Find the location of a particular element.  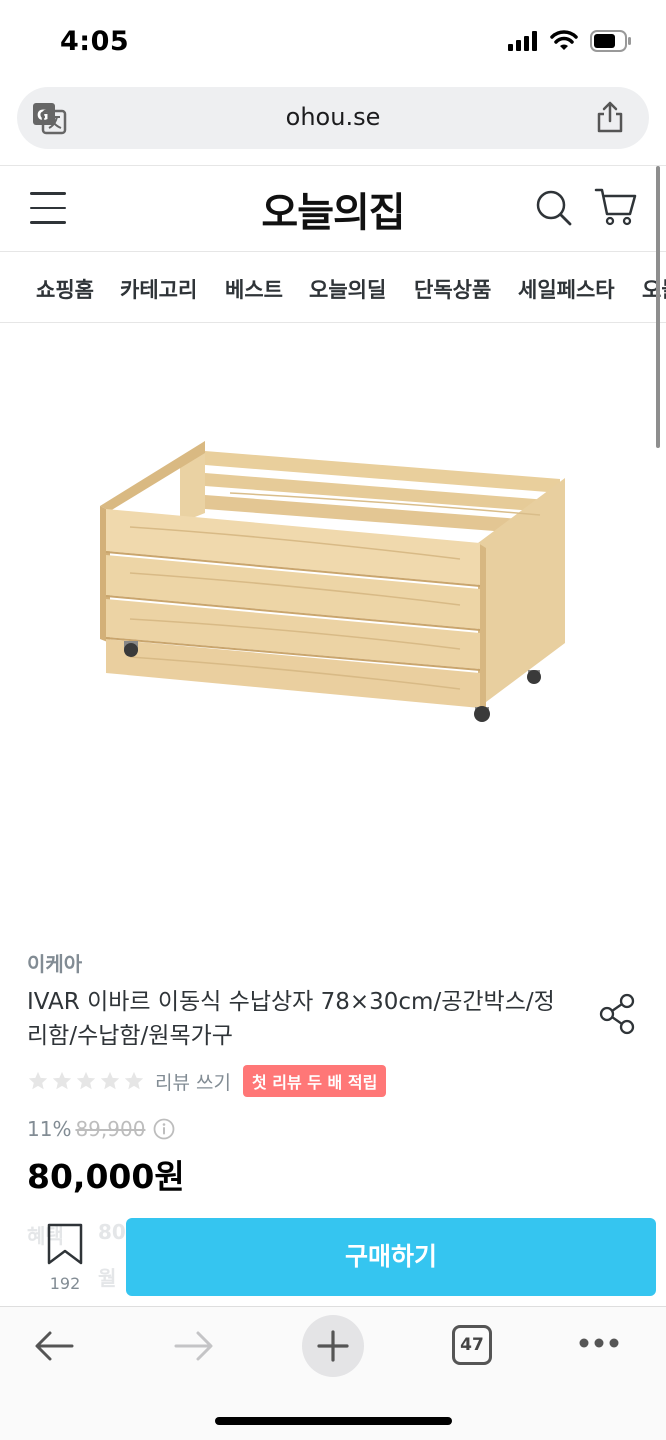

price-row: 11% 89,900 is located at coordinates (101, 1129).